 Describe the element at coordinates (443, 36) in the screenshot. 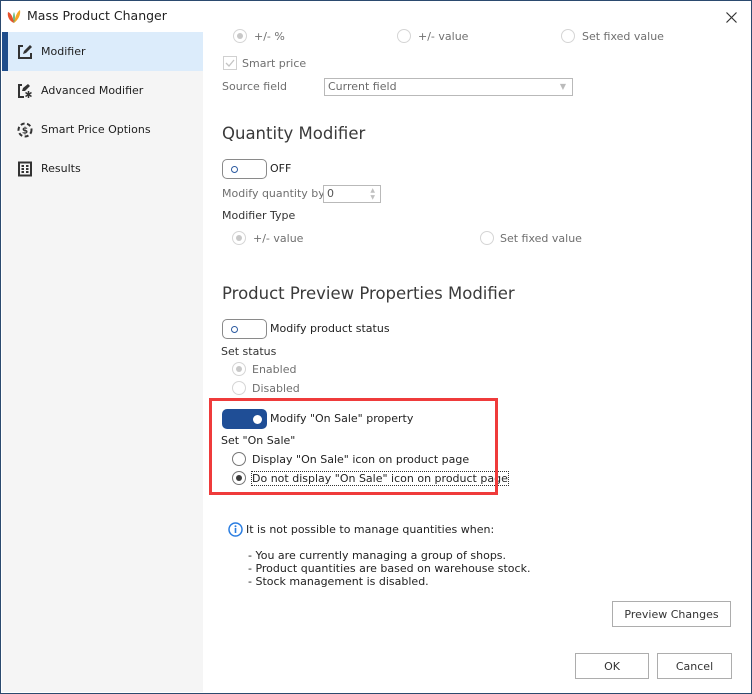

I see `price-type-value-label: +/- value` at that location.